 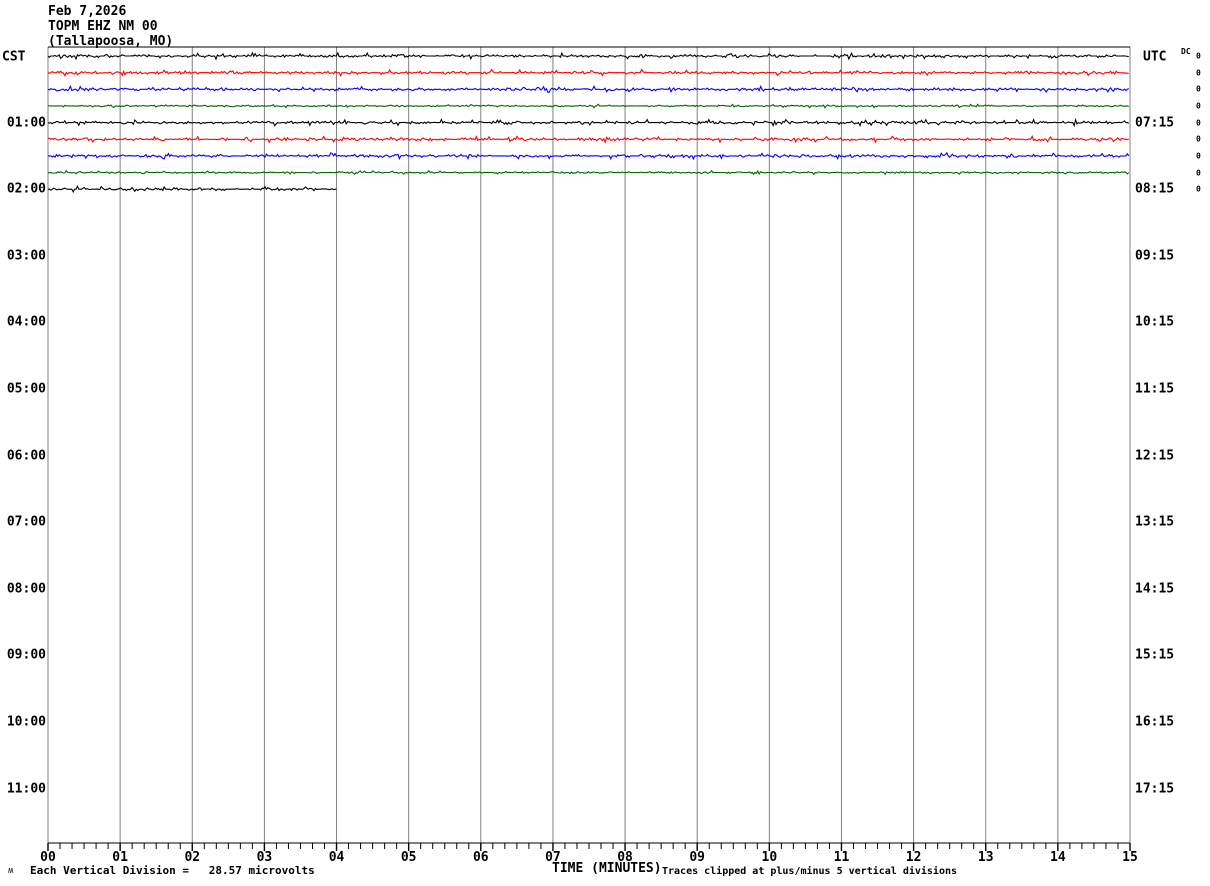 What do you see at coordinates (1058, 857) in the screenshot?
I see `minute-label: 14` at bounding box center [1058, 857].